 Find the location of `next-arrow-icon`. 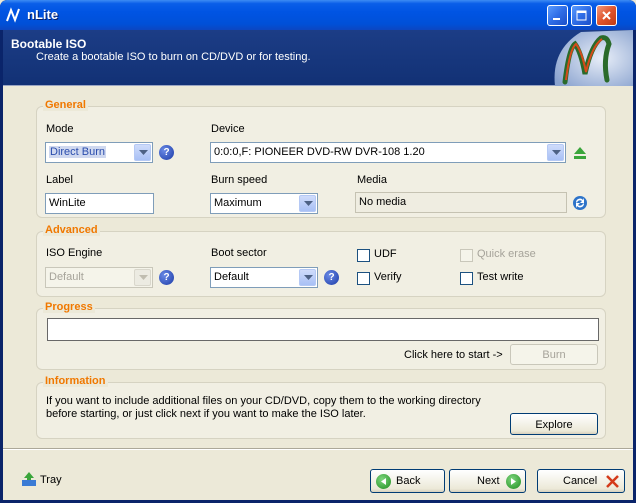

next-arrow-icon is located at coordinates (513, 481).